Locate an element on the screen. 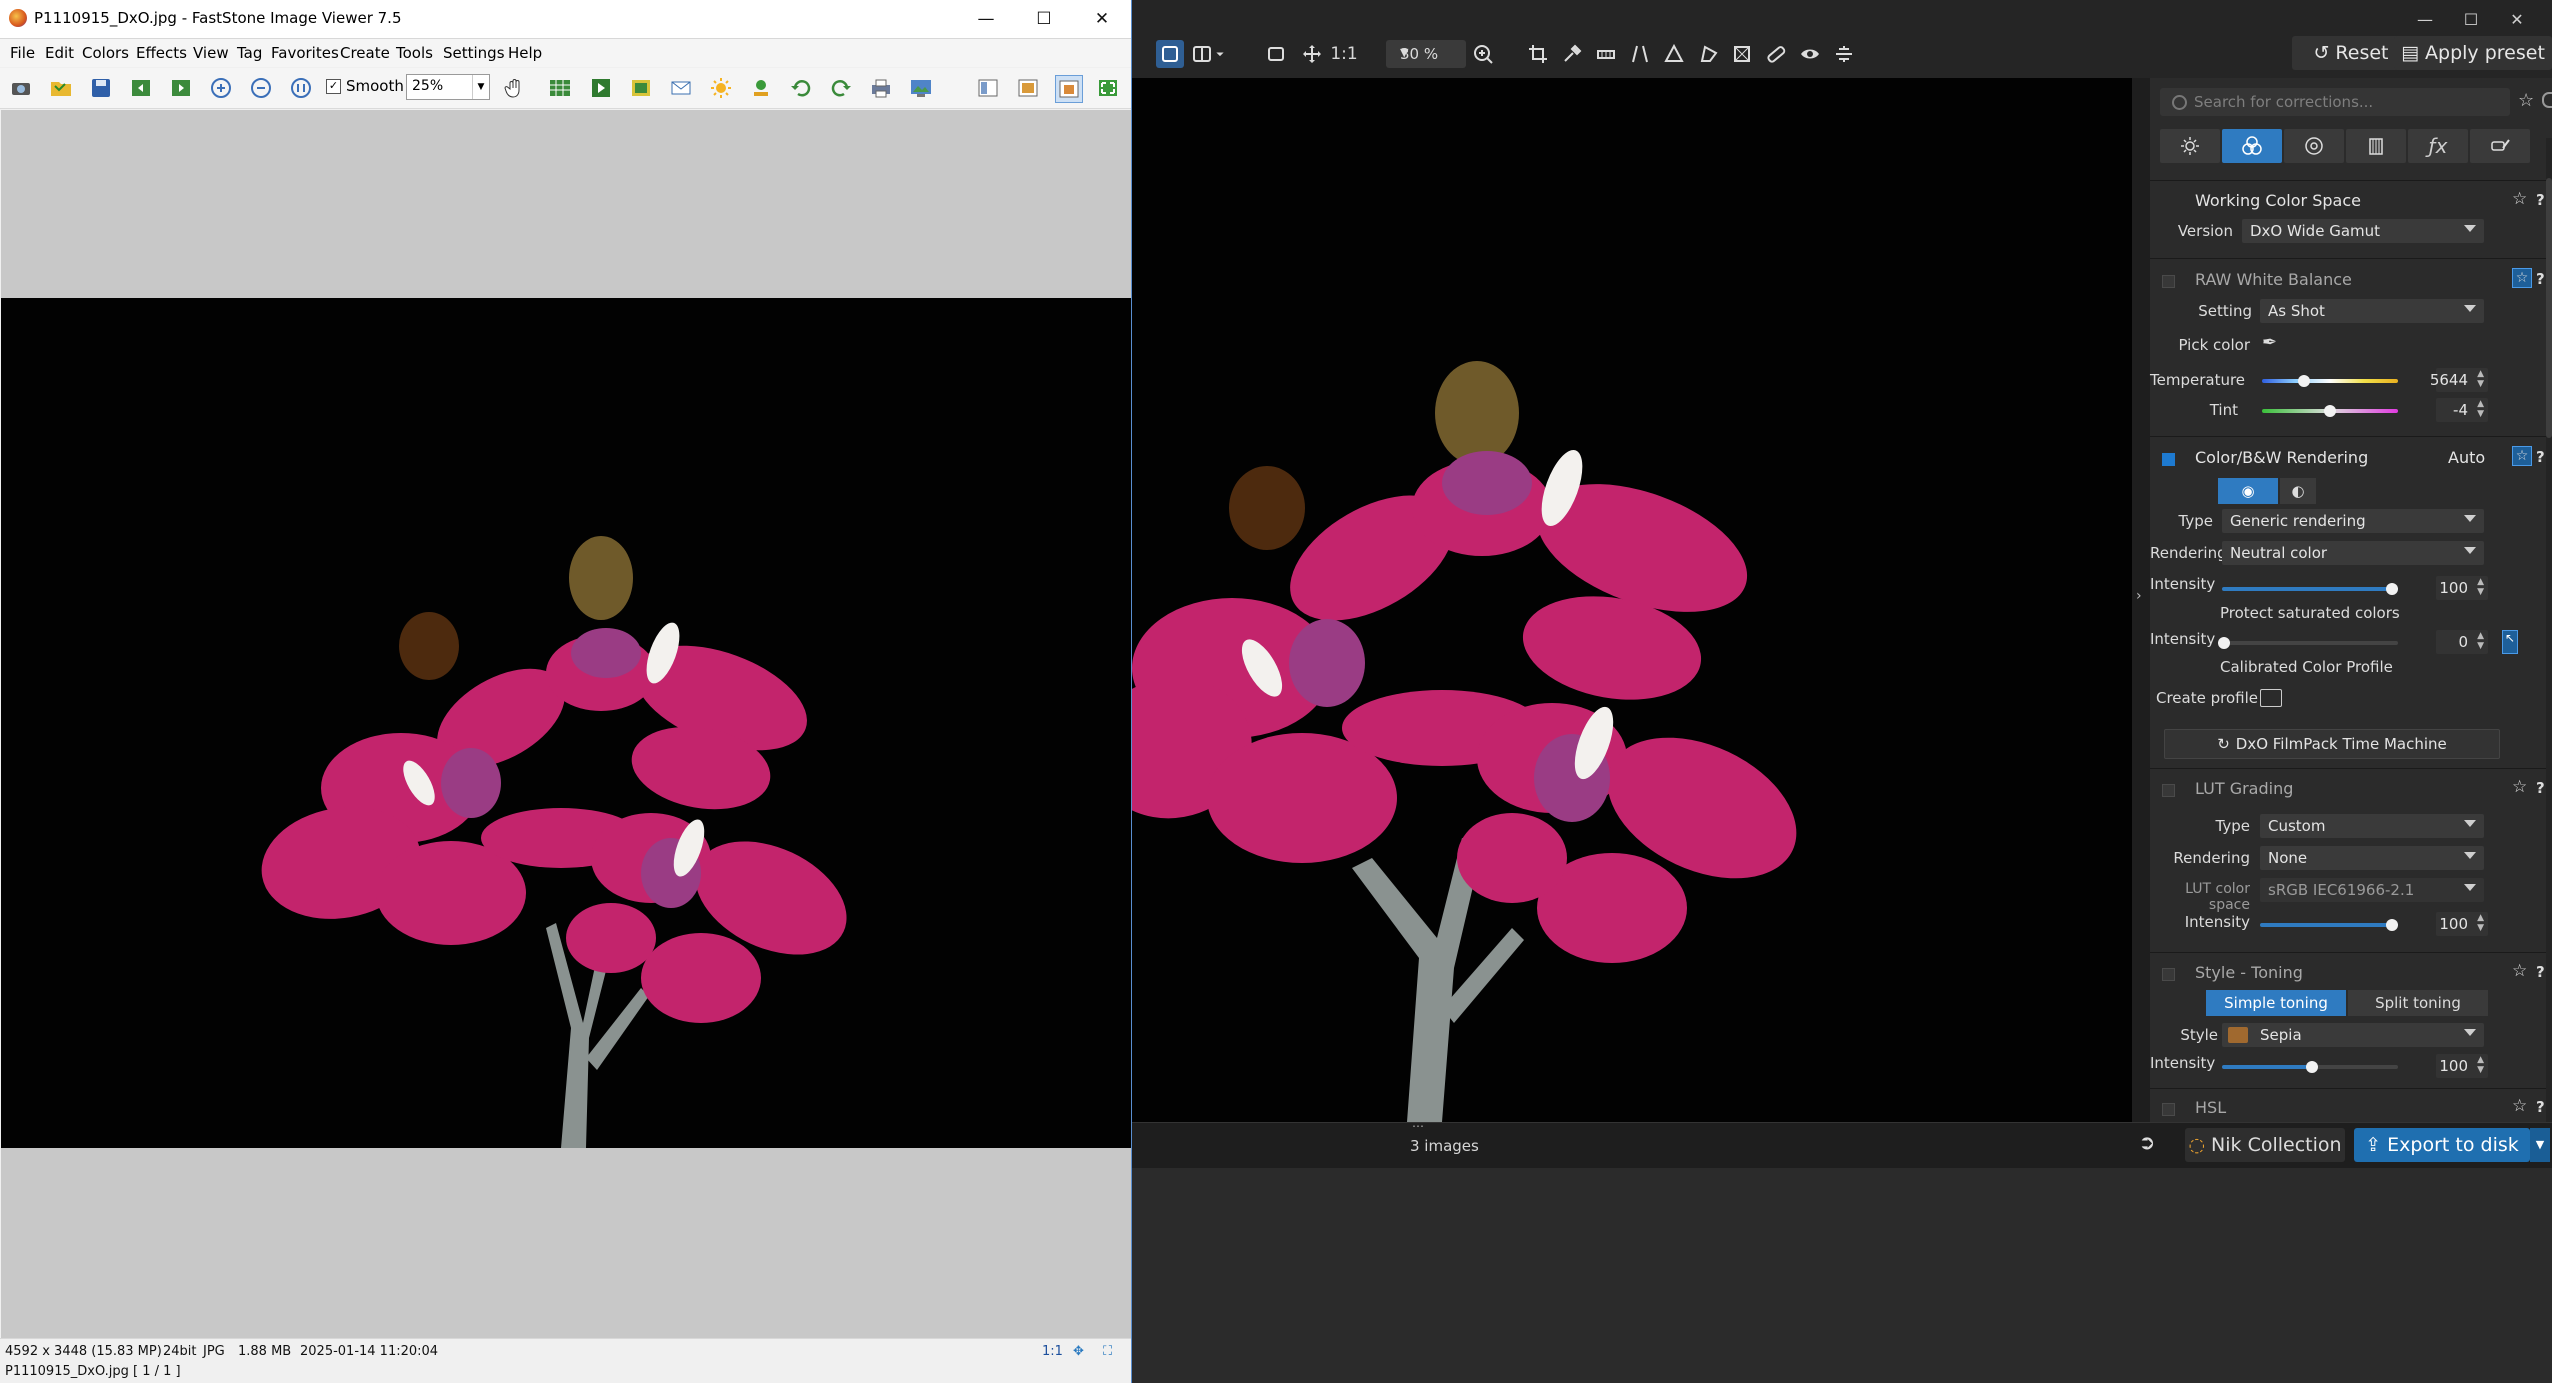 This screenshot has width=2552, height=1383. chevron-down-icon: ▼ is located at coordinates (480, 87).